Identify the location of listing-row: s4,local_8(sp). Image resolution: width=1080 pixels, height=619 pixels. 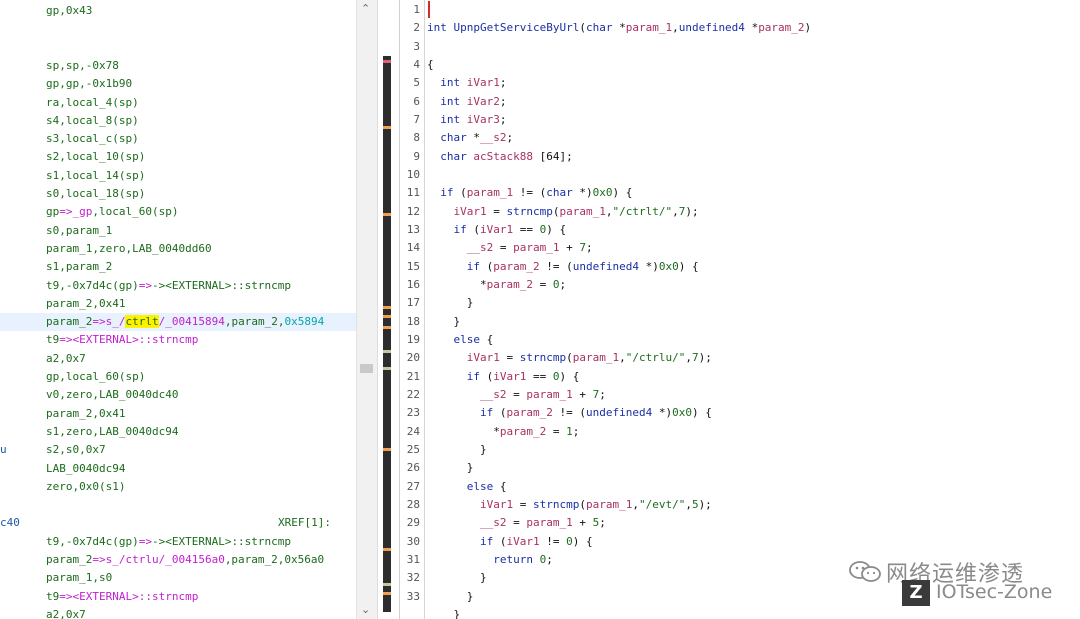
(178, 121).